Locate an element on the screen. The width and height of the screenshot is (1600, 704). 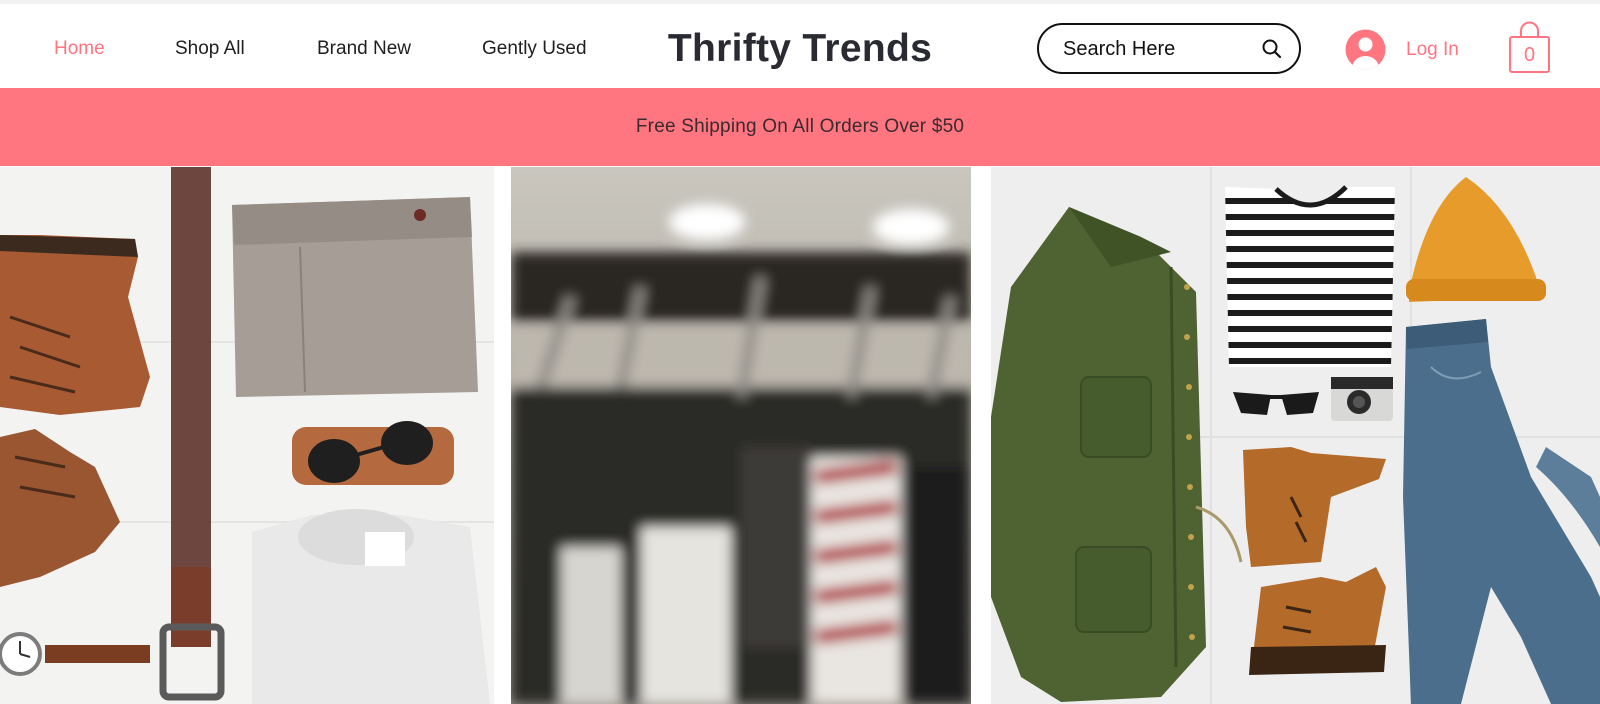
promo-banner: Free Shipping On All Orders Over $50 is located at coordinates (800, 127).